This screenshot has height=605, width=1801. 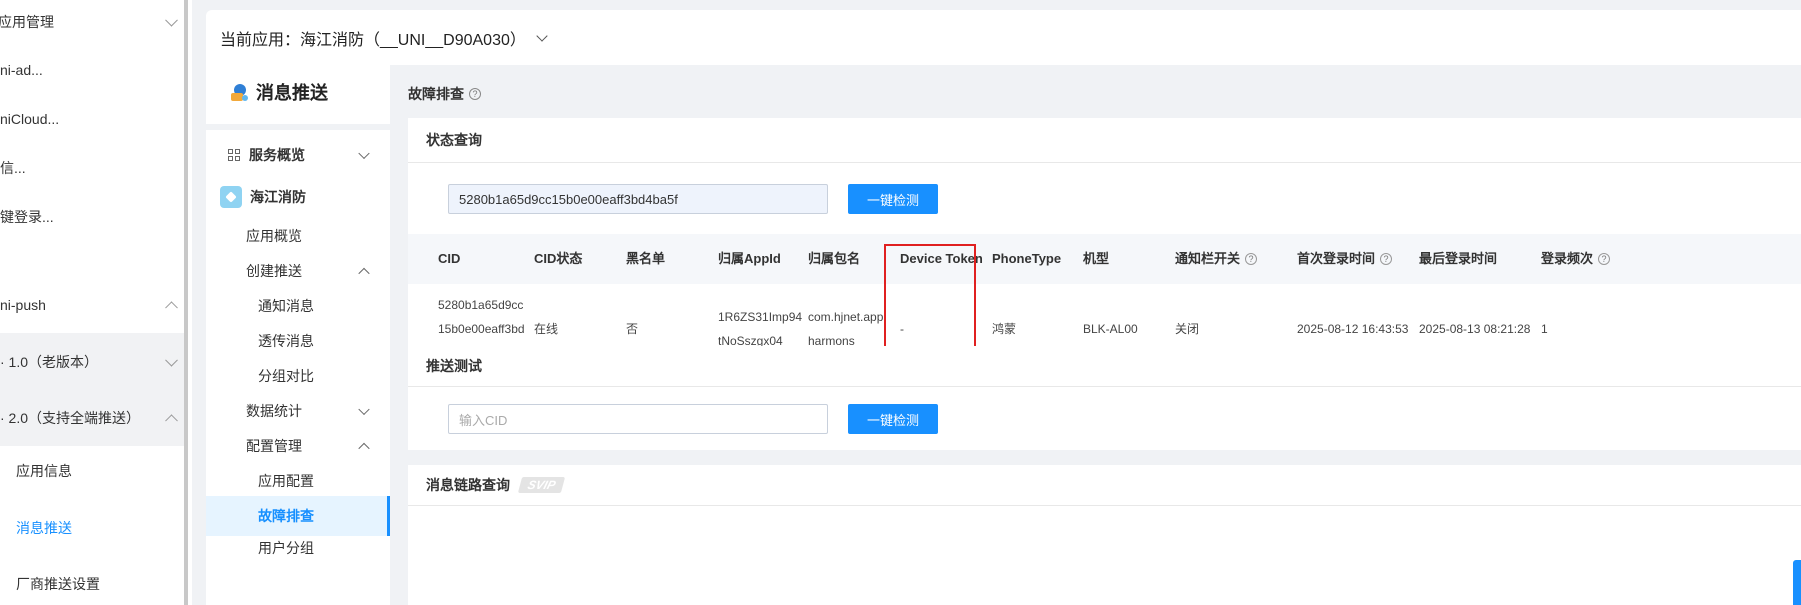 I want to click on page-title: 故障排查 ?, so click(x=444, y=94).